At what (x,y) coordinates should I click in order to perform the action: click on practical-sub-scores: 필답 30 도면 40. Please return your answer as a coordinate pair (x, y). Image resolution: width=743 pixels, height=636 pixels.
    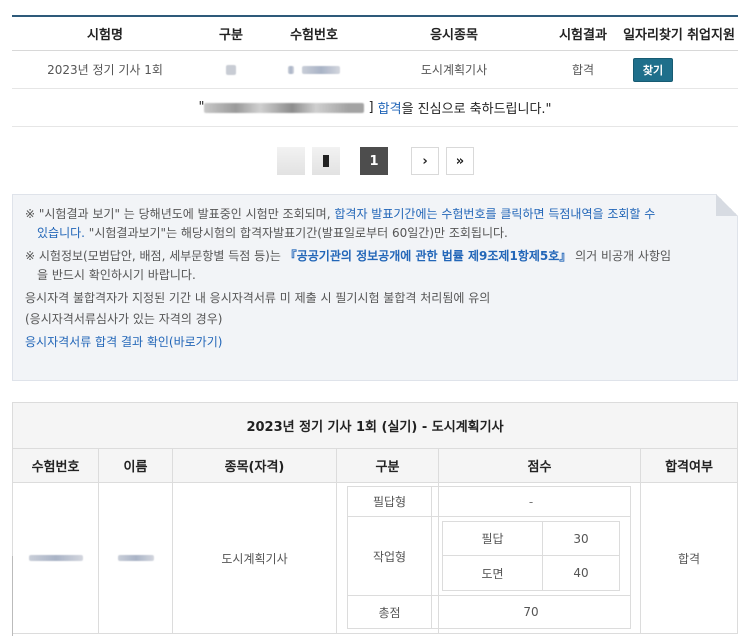
    Looking at the image, I should click on (531, 556).